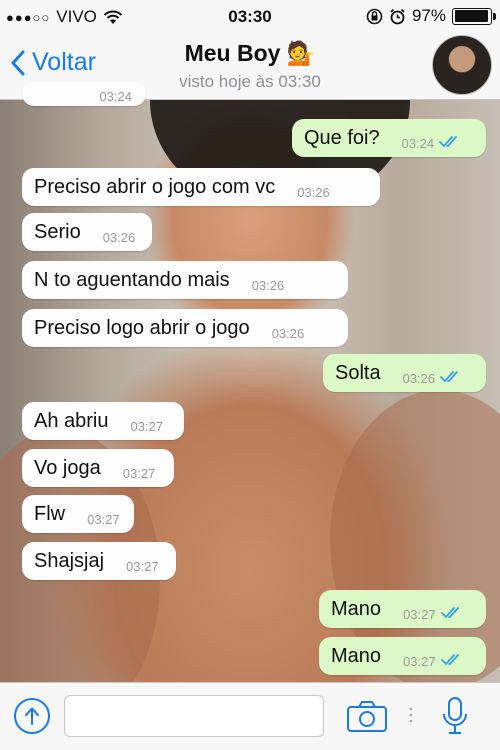  Describe the element at coordinates (342, 137) in the screenshot. I see `message-text: Que foi?` at that location.